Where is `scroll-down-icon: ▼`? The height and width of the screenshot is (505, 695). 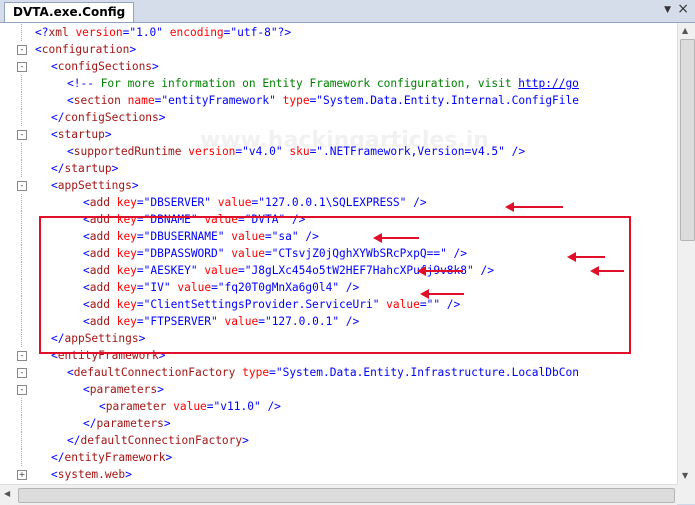 scroll-down-icon: ▼ is located at coordinates (685, 475).